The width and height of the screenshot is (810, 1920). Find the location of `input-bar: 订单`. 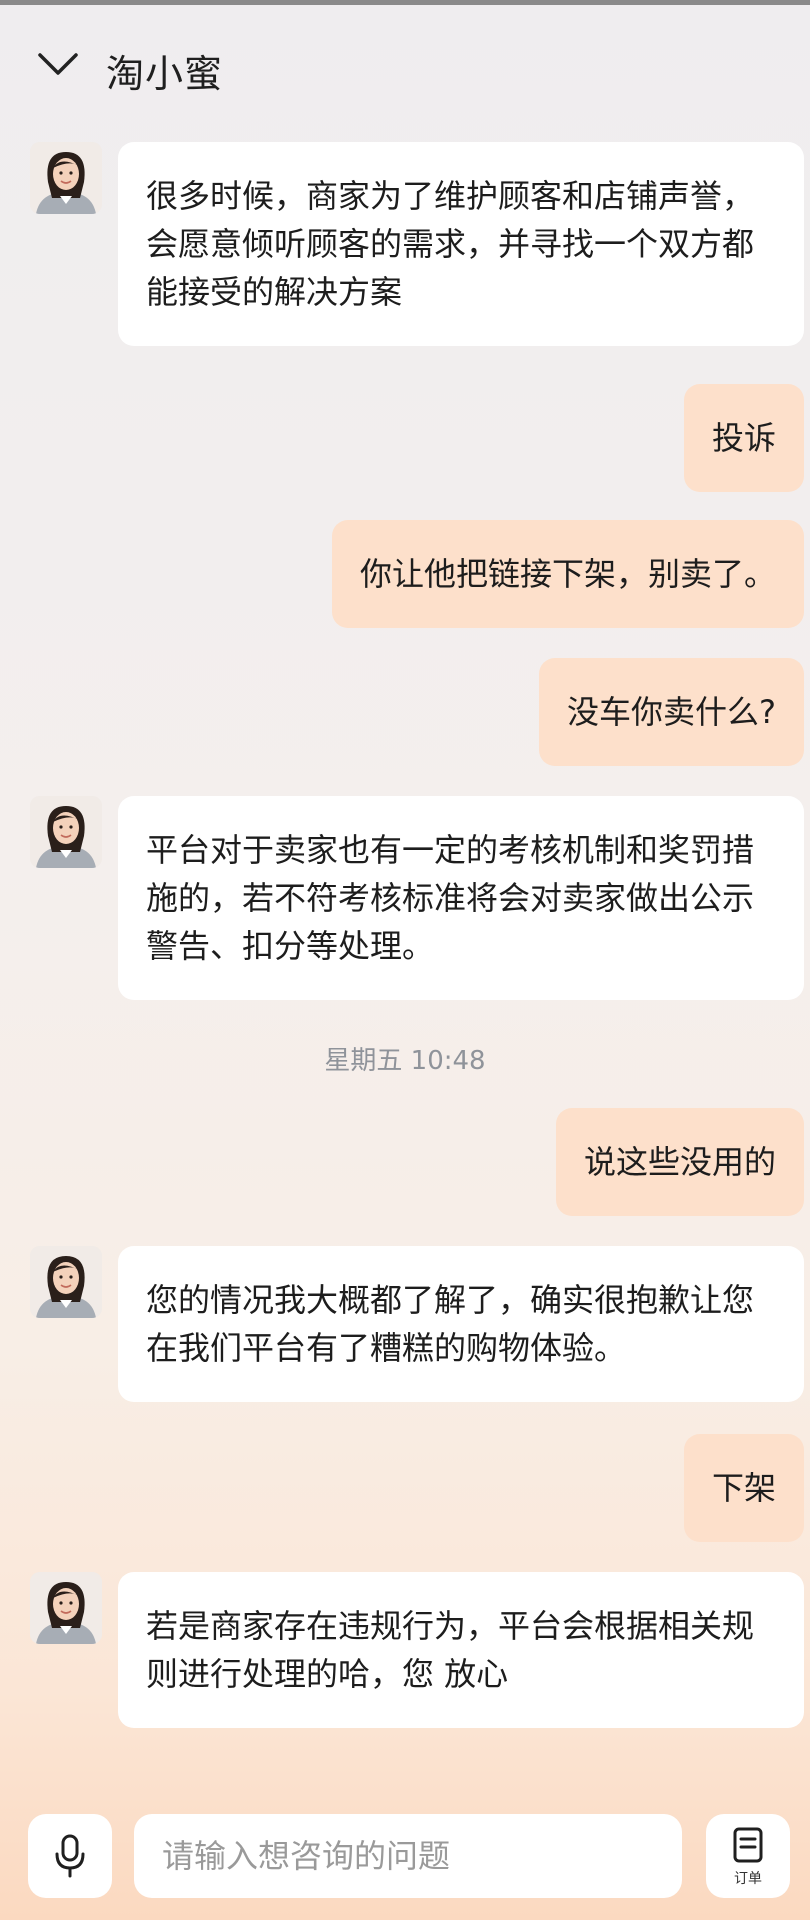

input-bar: 订单 is located at coordinates (405, 1860).